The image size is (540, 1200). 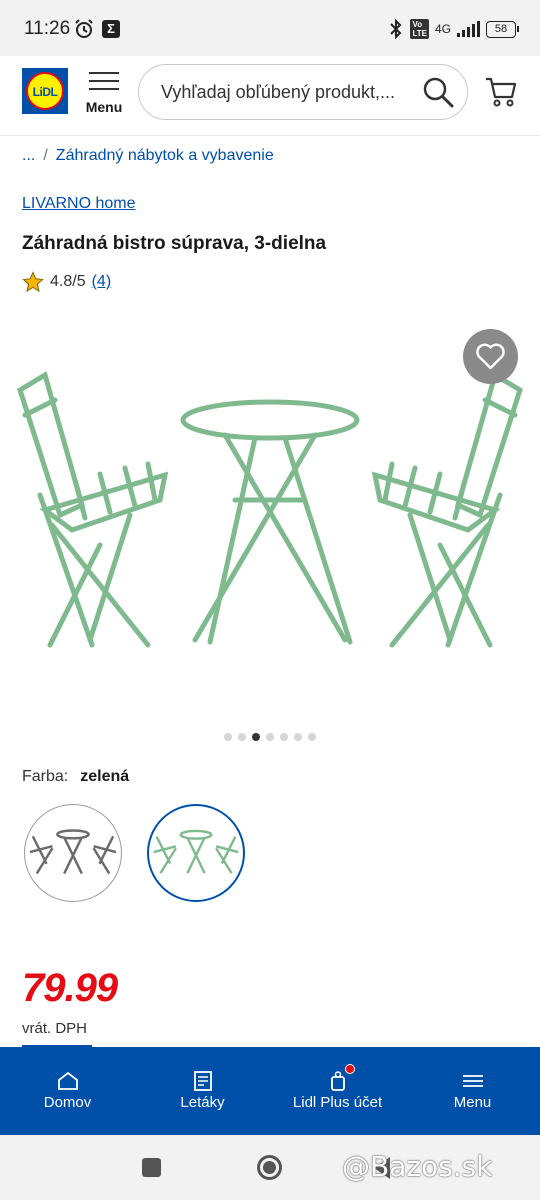 I want to click on home-icon, so click(x=67, y=1080).